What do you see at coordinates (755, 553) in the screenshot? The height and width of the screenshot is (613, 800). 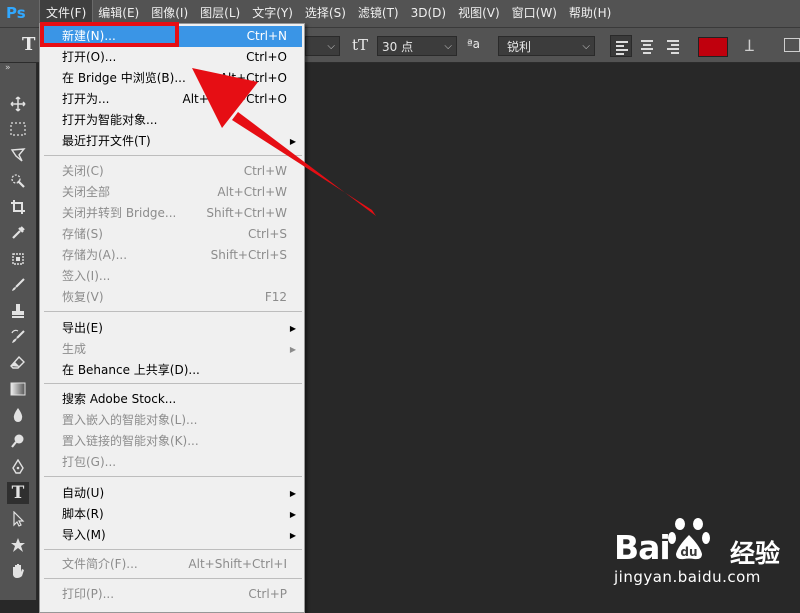 I see `watermark-brand-cn: 经验` at bounding box center [755, 553].